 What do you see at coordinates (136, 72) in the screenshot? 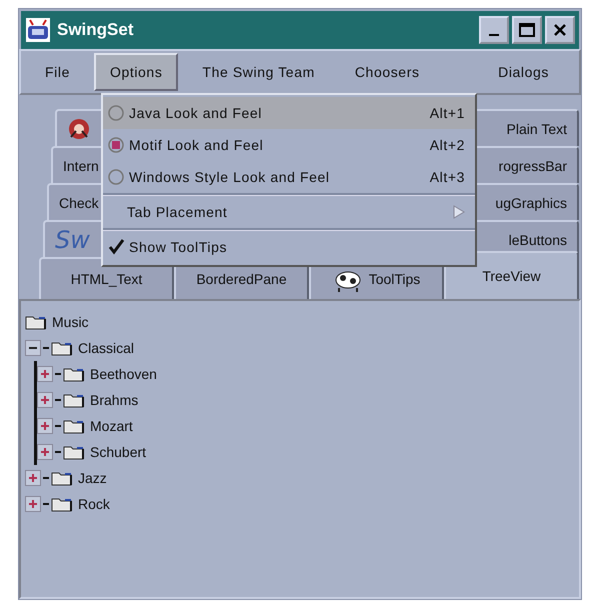
I see `menu-item: Options` at bounding box center [136, 72].